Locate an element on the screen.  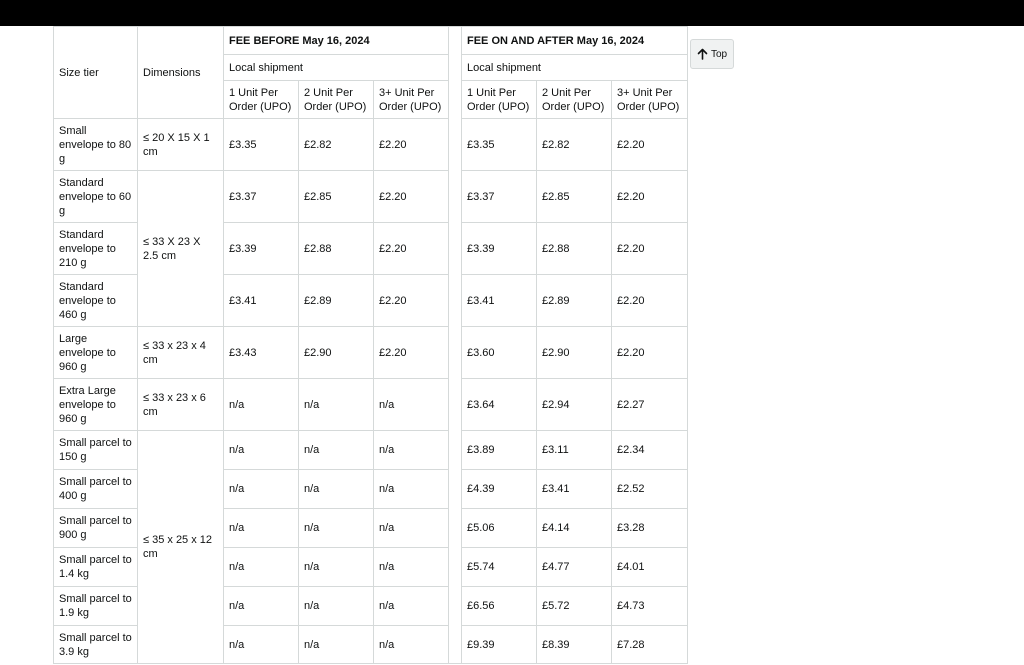
fee-after-3upo: £3.28 is located at coordinates (649, 528).